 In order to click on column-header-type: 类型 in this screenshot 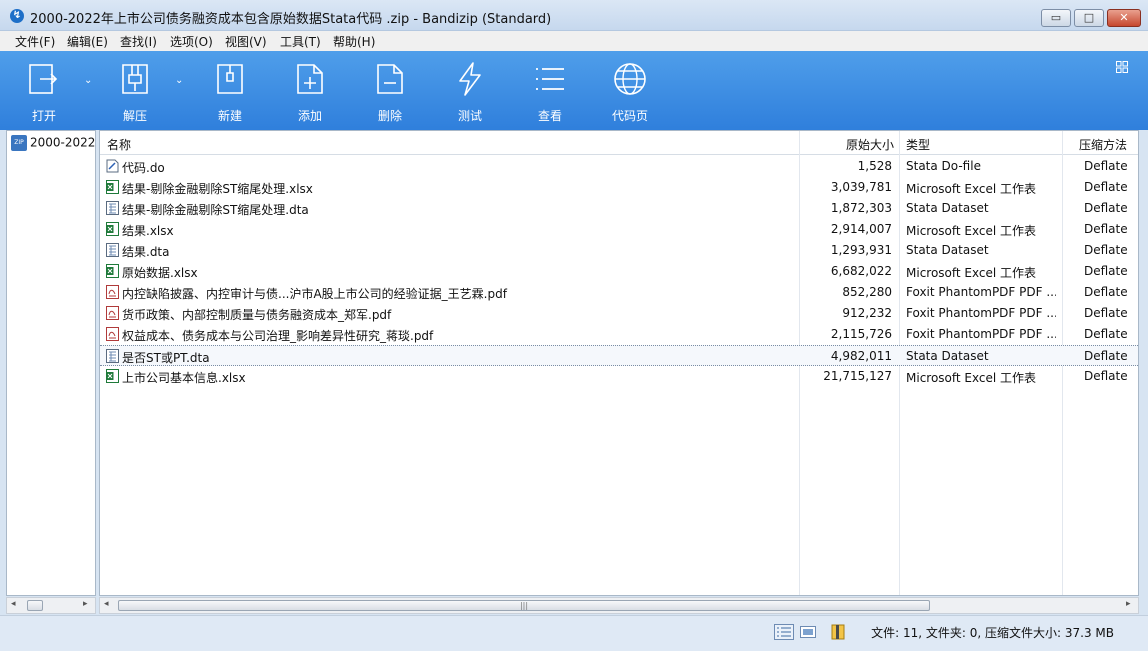, I will do `click(918, 144)`.